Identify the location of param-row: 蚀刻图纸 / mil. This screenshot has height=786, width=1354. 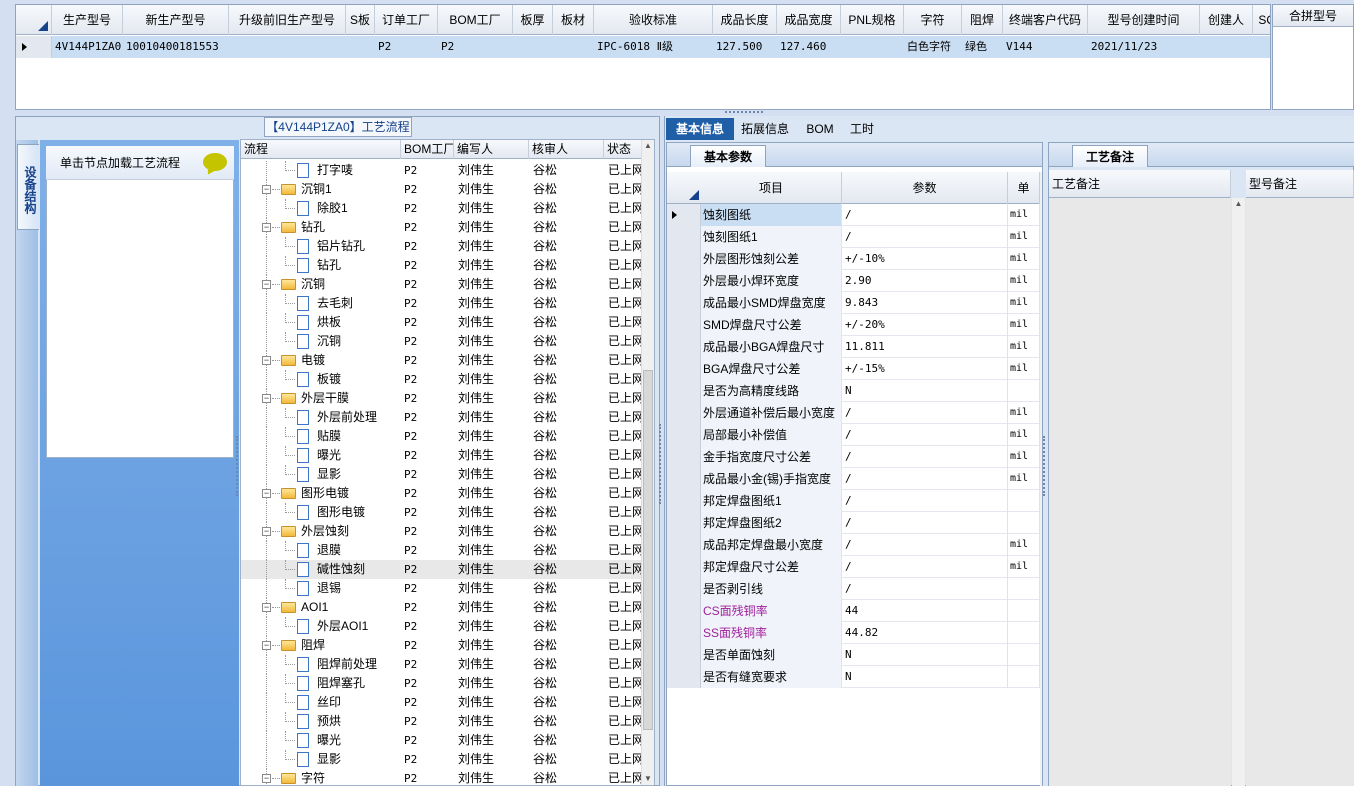
(853, 215).